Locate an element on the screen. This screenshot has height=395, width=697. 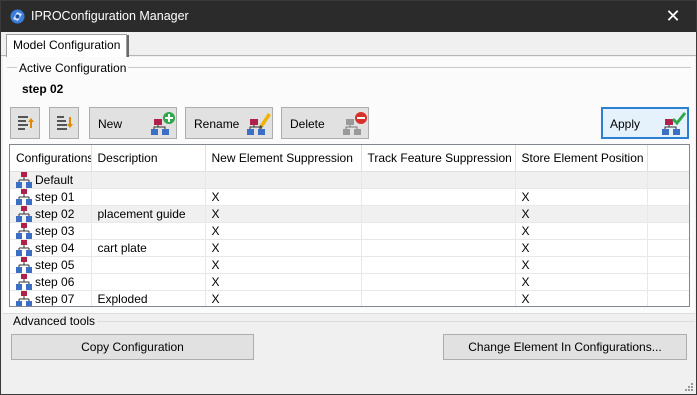
table-row: step 06 X X is located at coordinates (349, 282).